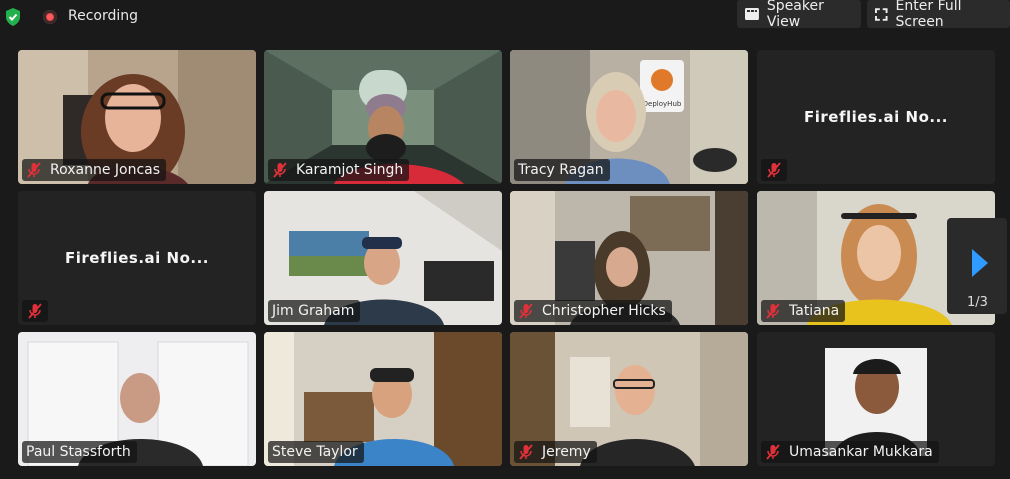 This screenshot has width=1010, height=479. I want to click on participant-name: Tracy Ragan, so click(561, 170).